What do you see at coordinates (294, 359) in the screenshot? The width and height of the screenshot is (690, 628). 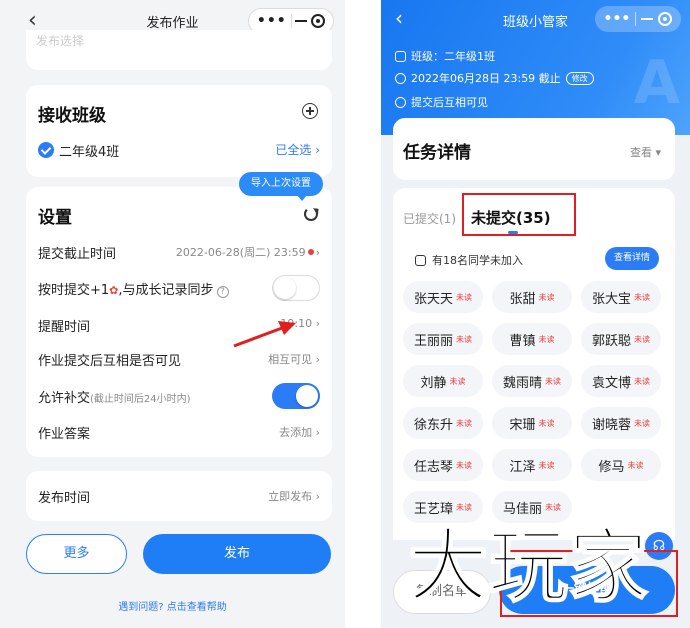 I see `visibility-value: 相互可见 ›` at bounding box center [294, 359].